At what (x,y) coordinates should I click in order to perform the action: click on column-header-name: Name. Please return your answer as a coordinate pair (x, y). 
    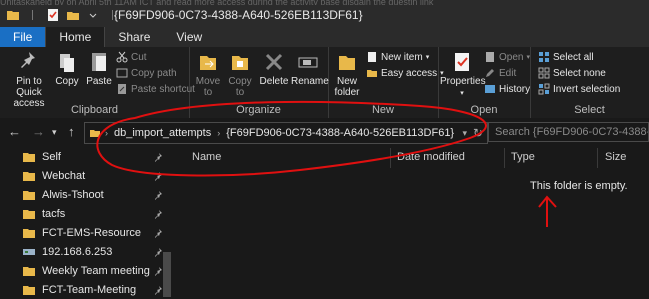
    Looking at the image, I should click on (206, 157).